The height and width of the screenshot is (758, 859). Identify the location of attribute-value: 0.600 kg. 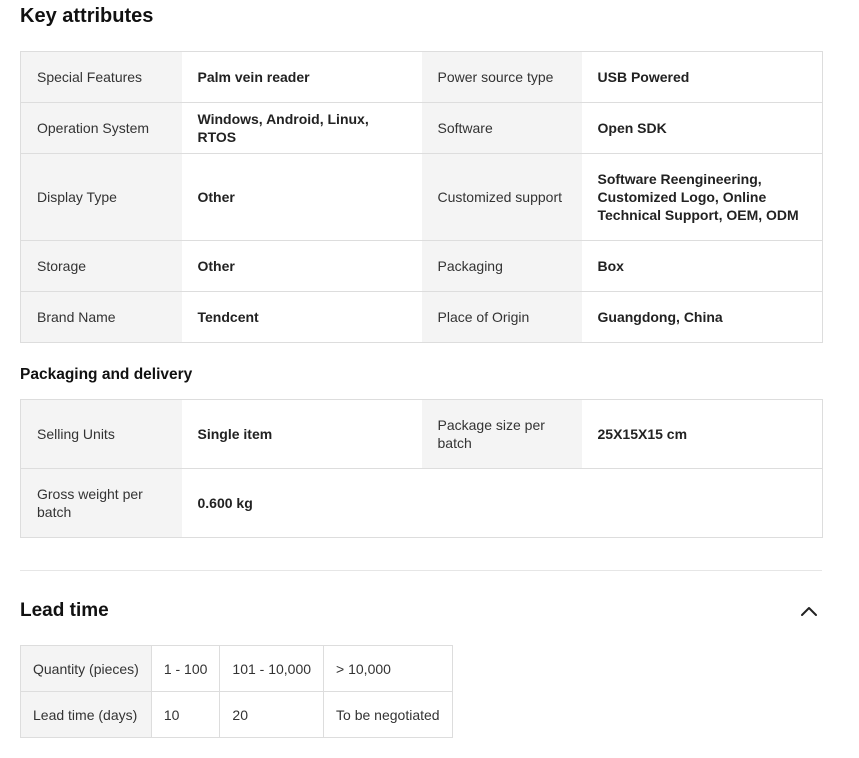
(301, 503).